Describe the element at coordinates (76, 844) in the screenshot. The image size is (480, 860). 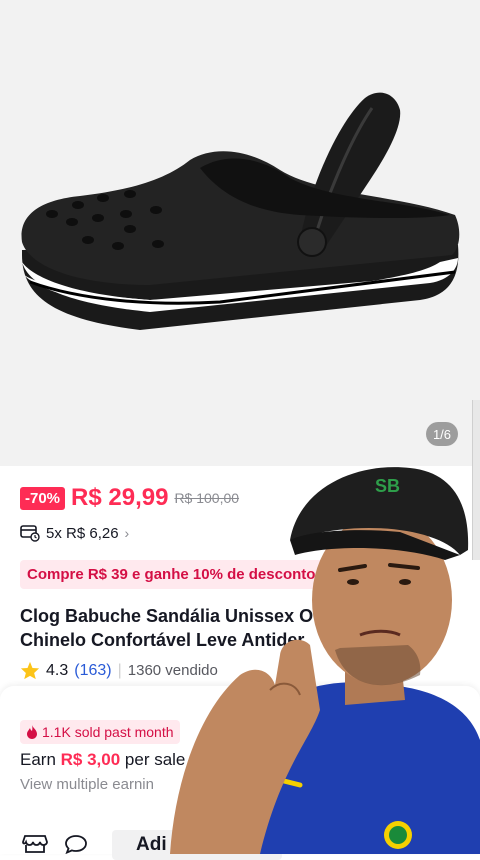
I see `chat-icon` at that location.